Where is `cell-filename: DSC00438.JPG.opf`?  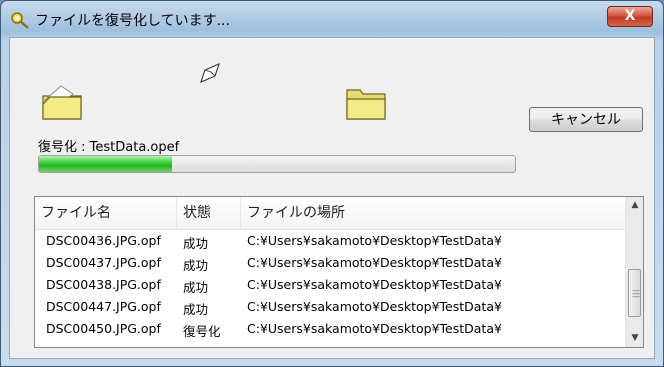 cell-filename: DSC00438.JPG.opf is located at coordinates (103, 284).